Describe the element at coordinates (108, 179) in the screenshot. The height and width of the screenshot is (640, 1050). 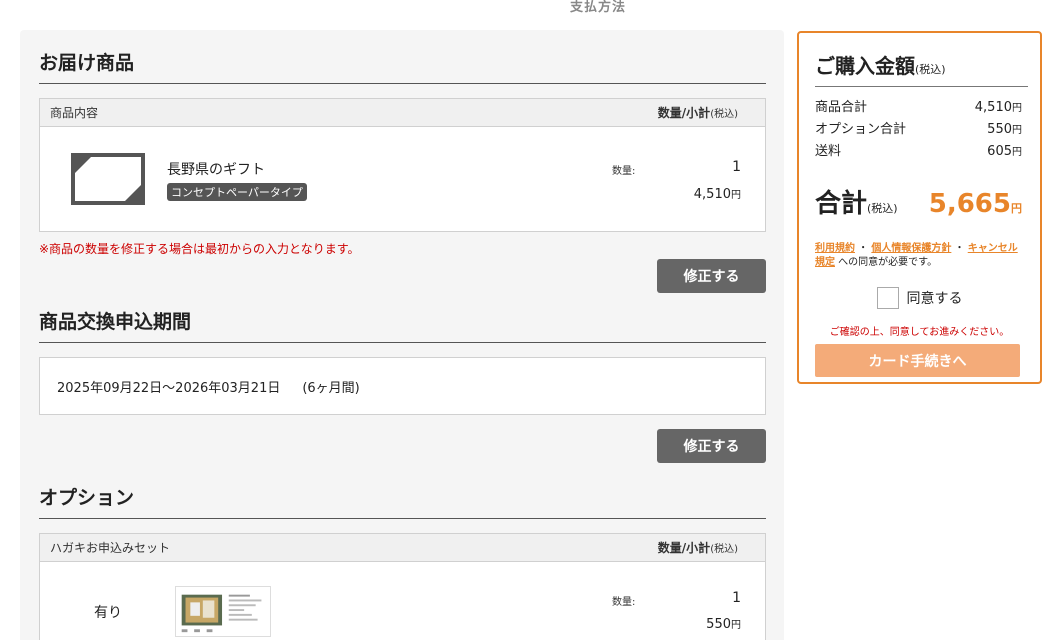
I see `image-placeholder-icon` at that location.